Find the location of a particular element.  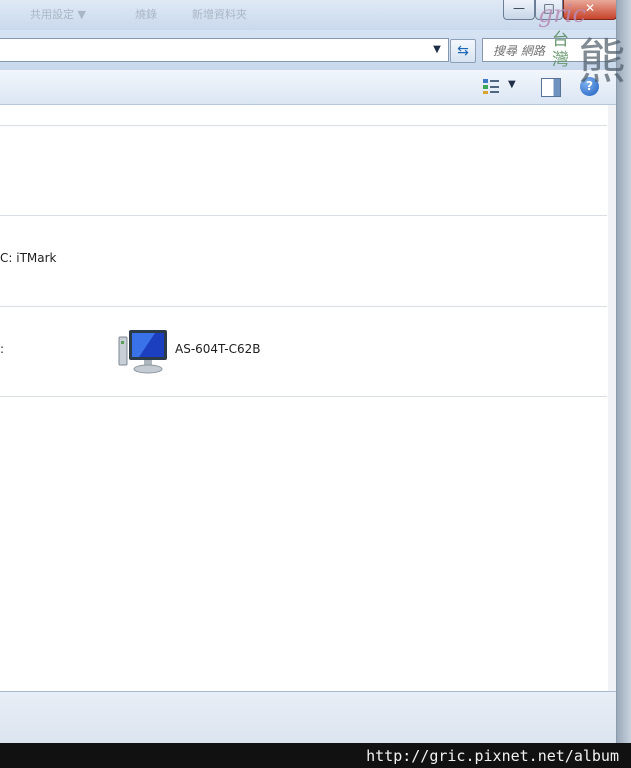

group-label-media: C: iTMark is located at coordinates (28, 258).